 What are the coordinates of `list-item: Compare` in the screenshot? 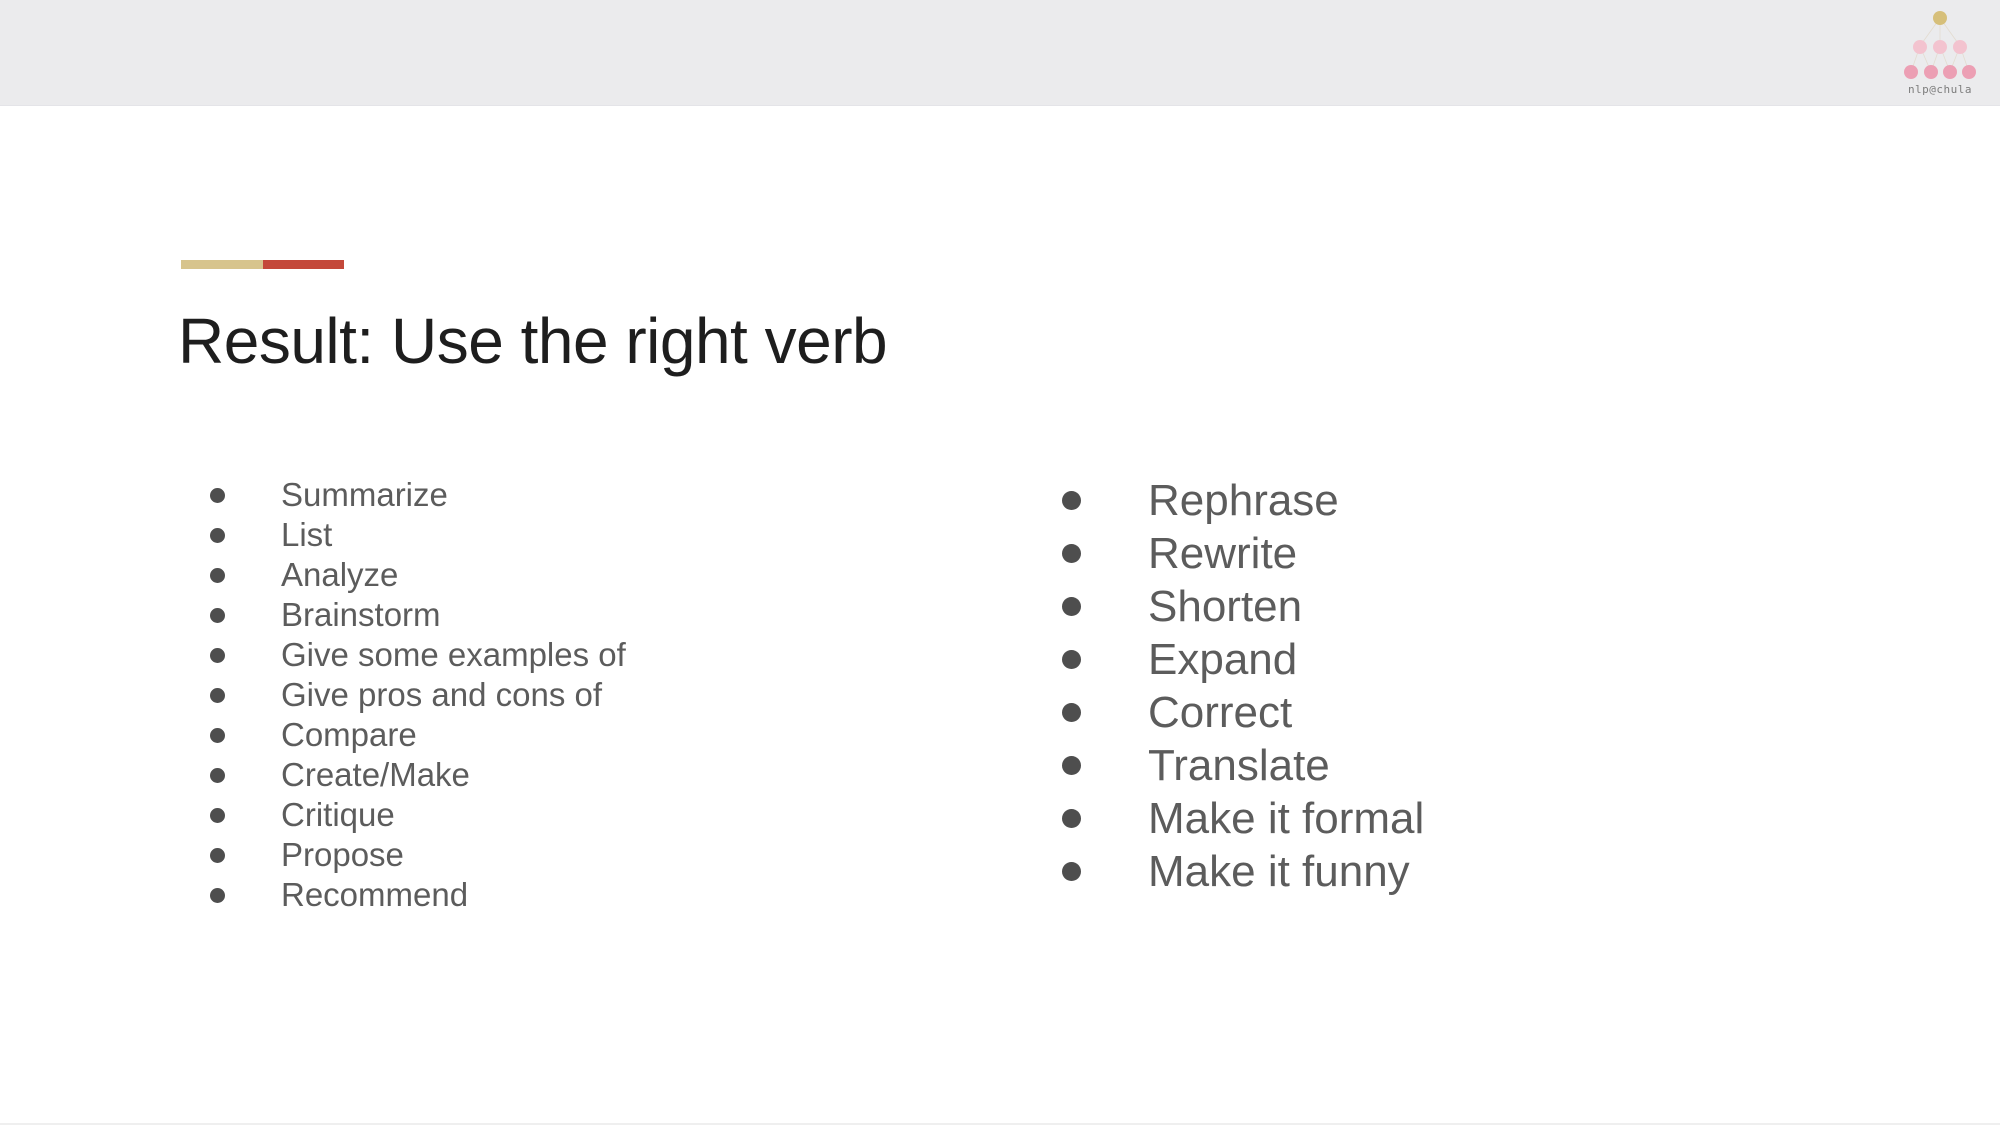 It's located at (418, 735).